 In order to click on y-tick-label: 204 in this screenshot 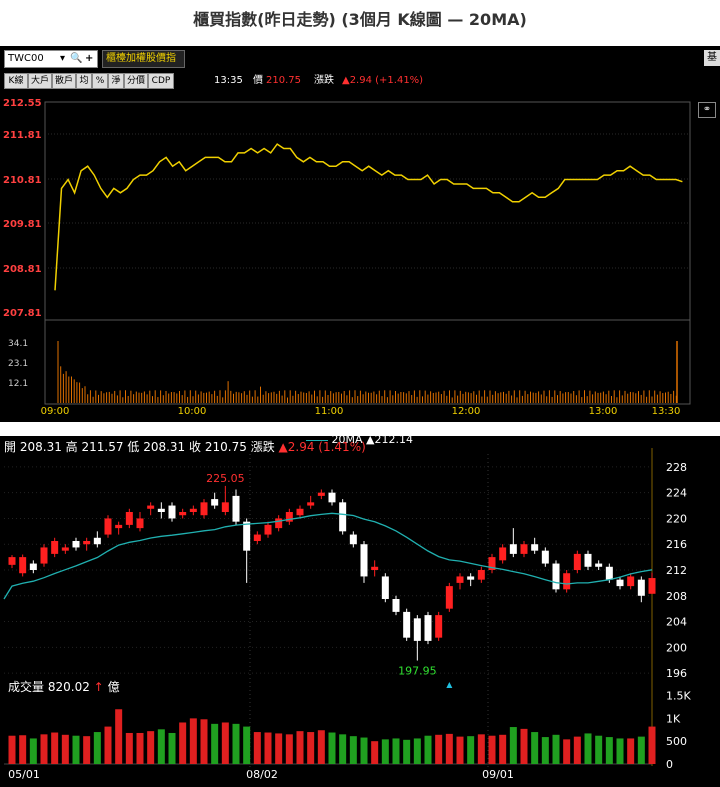, I will do `click(676, 622)`.